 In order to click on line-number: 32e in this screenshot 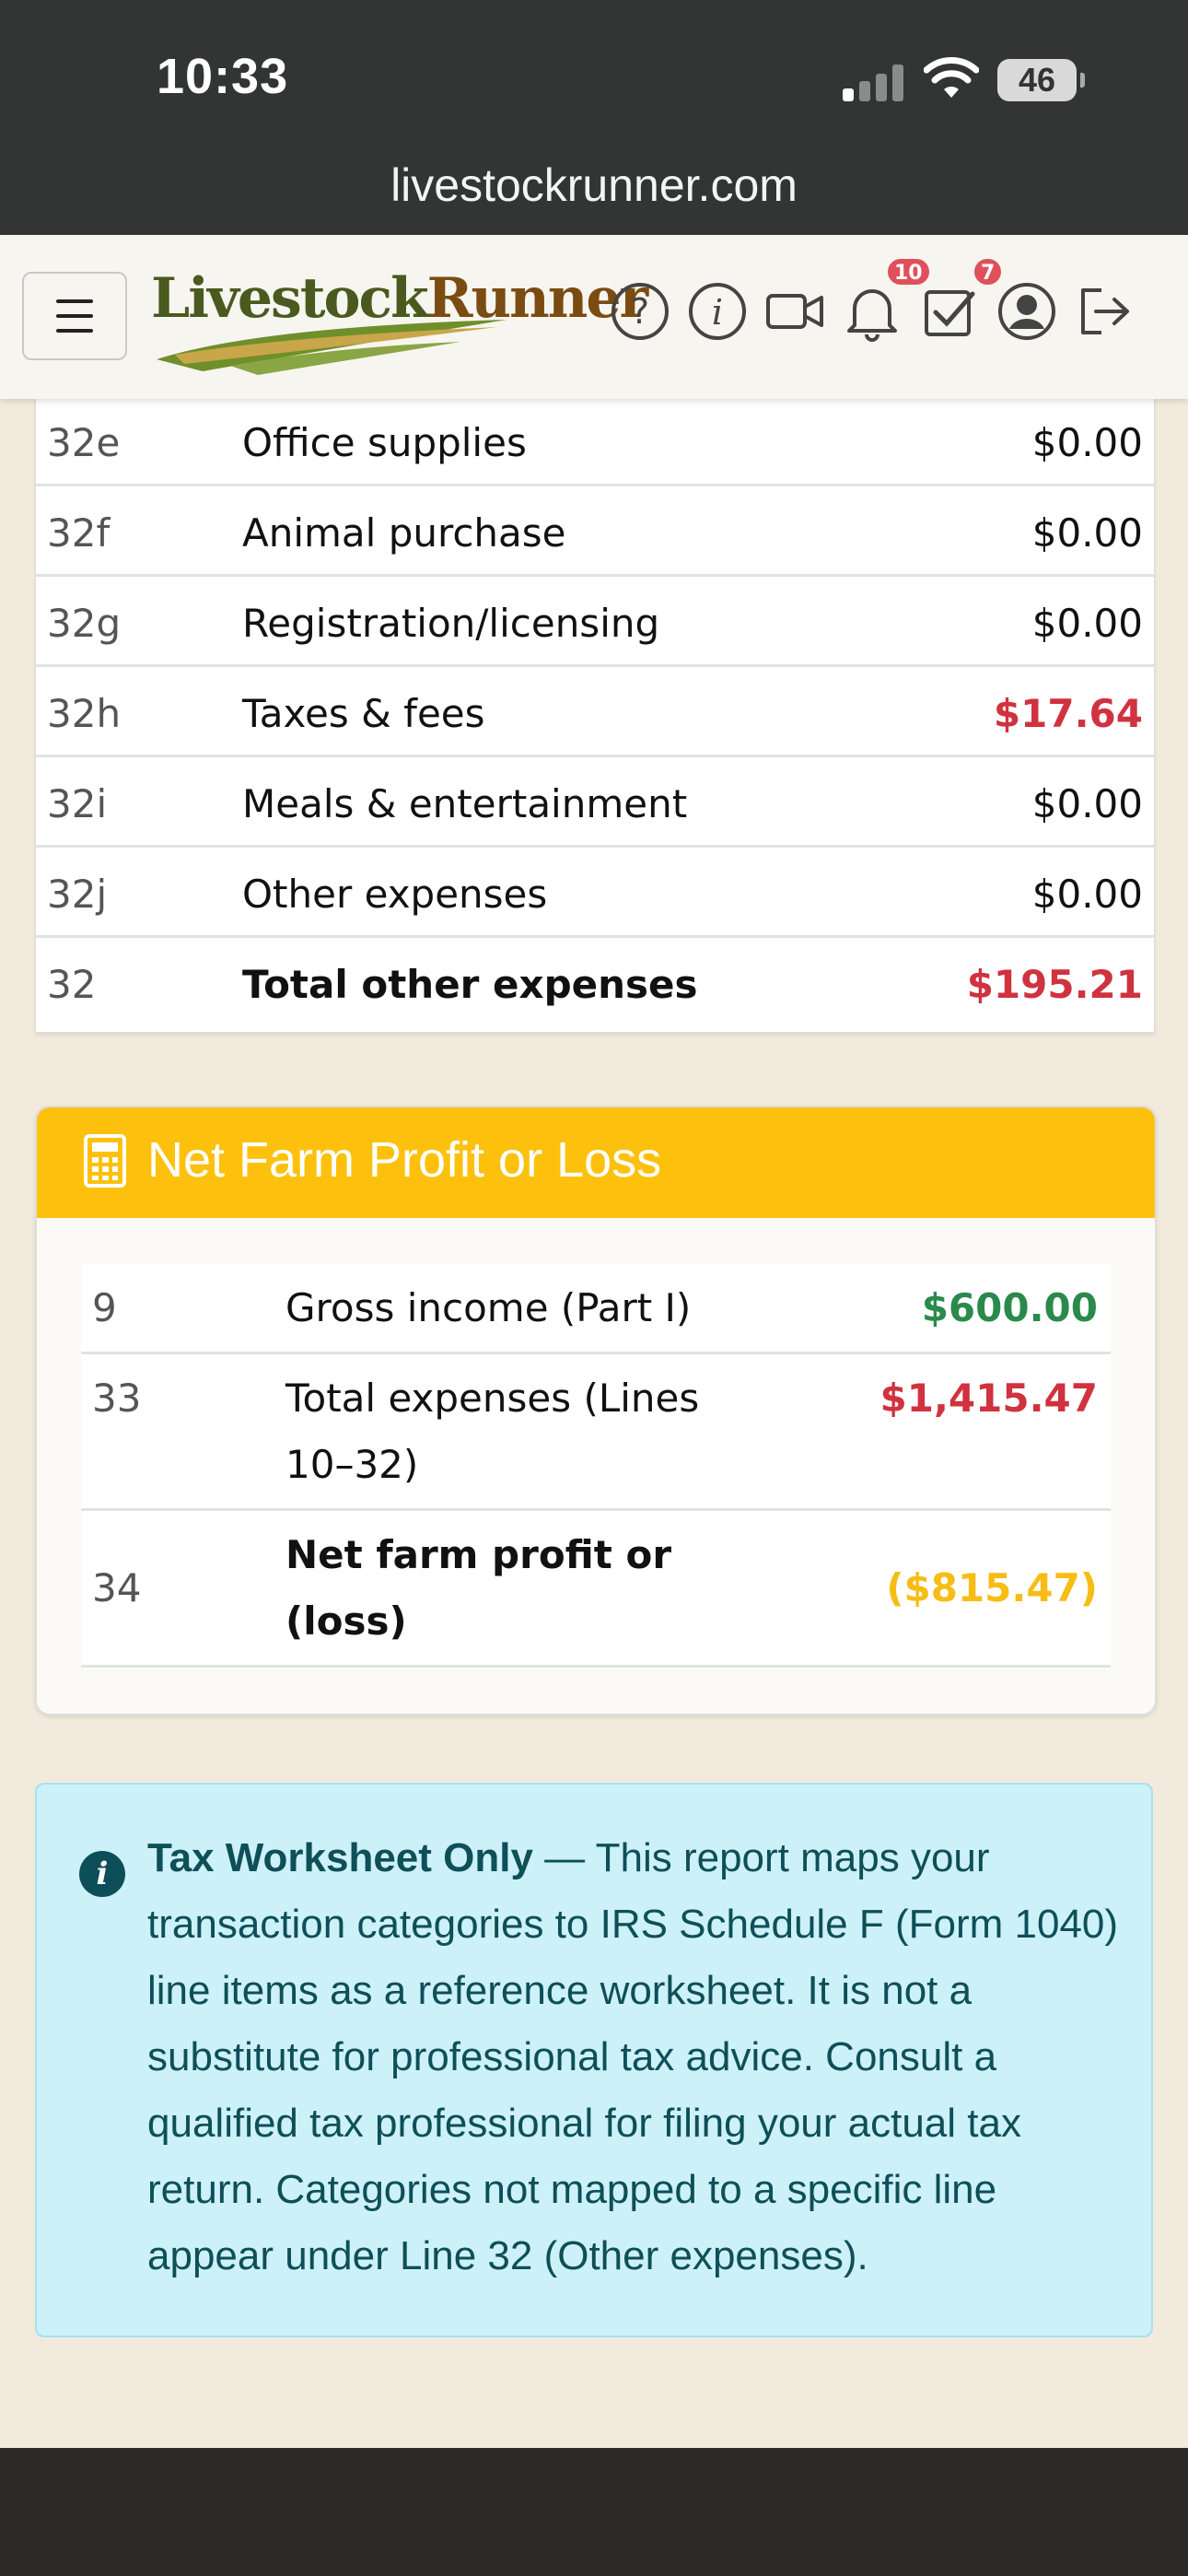, I will do `click(84, 442)`.